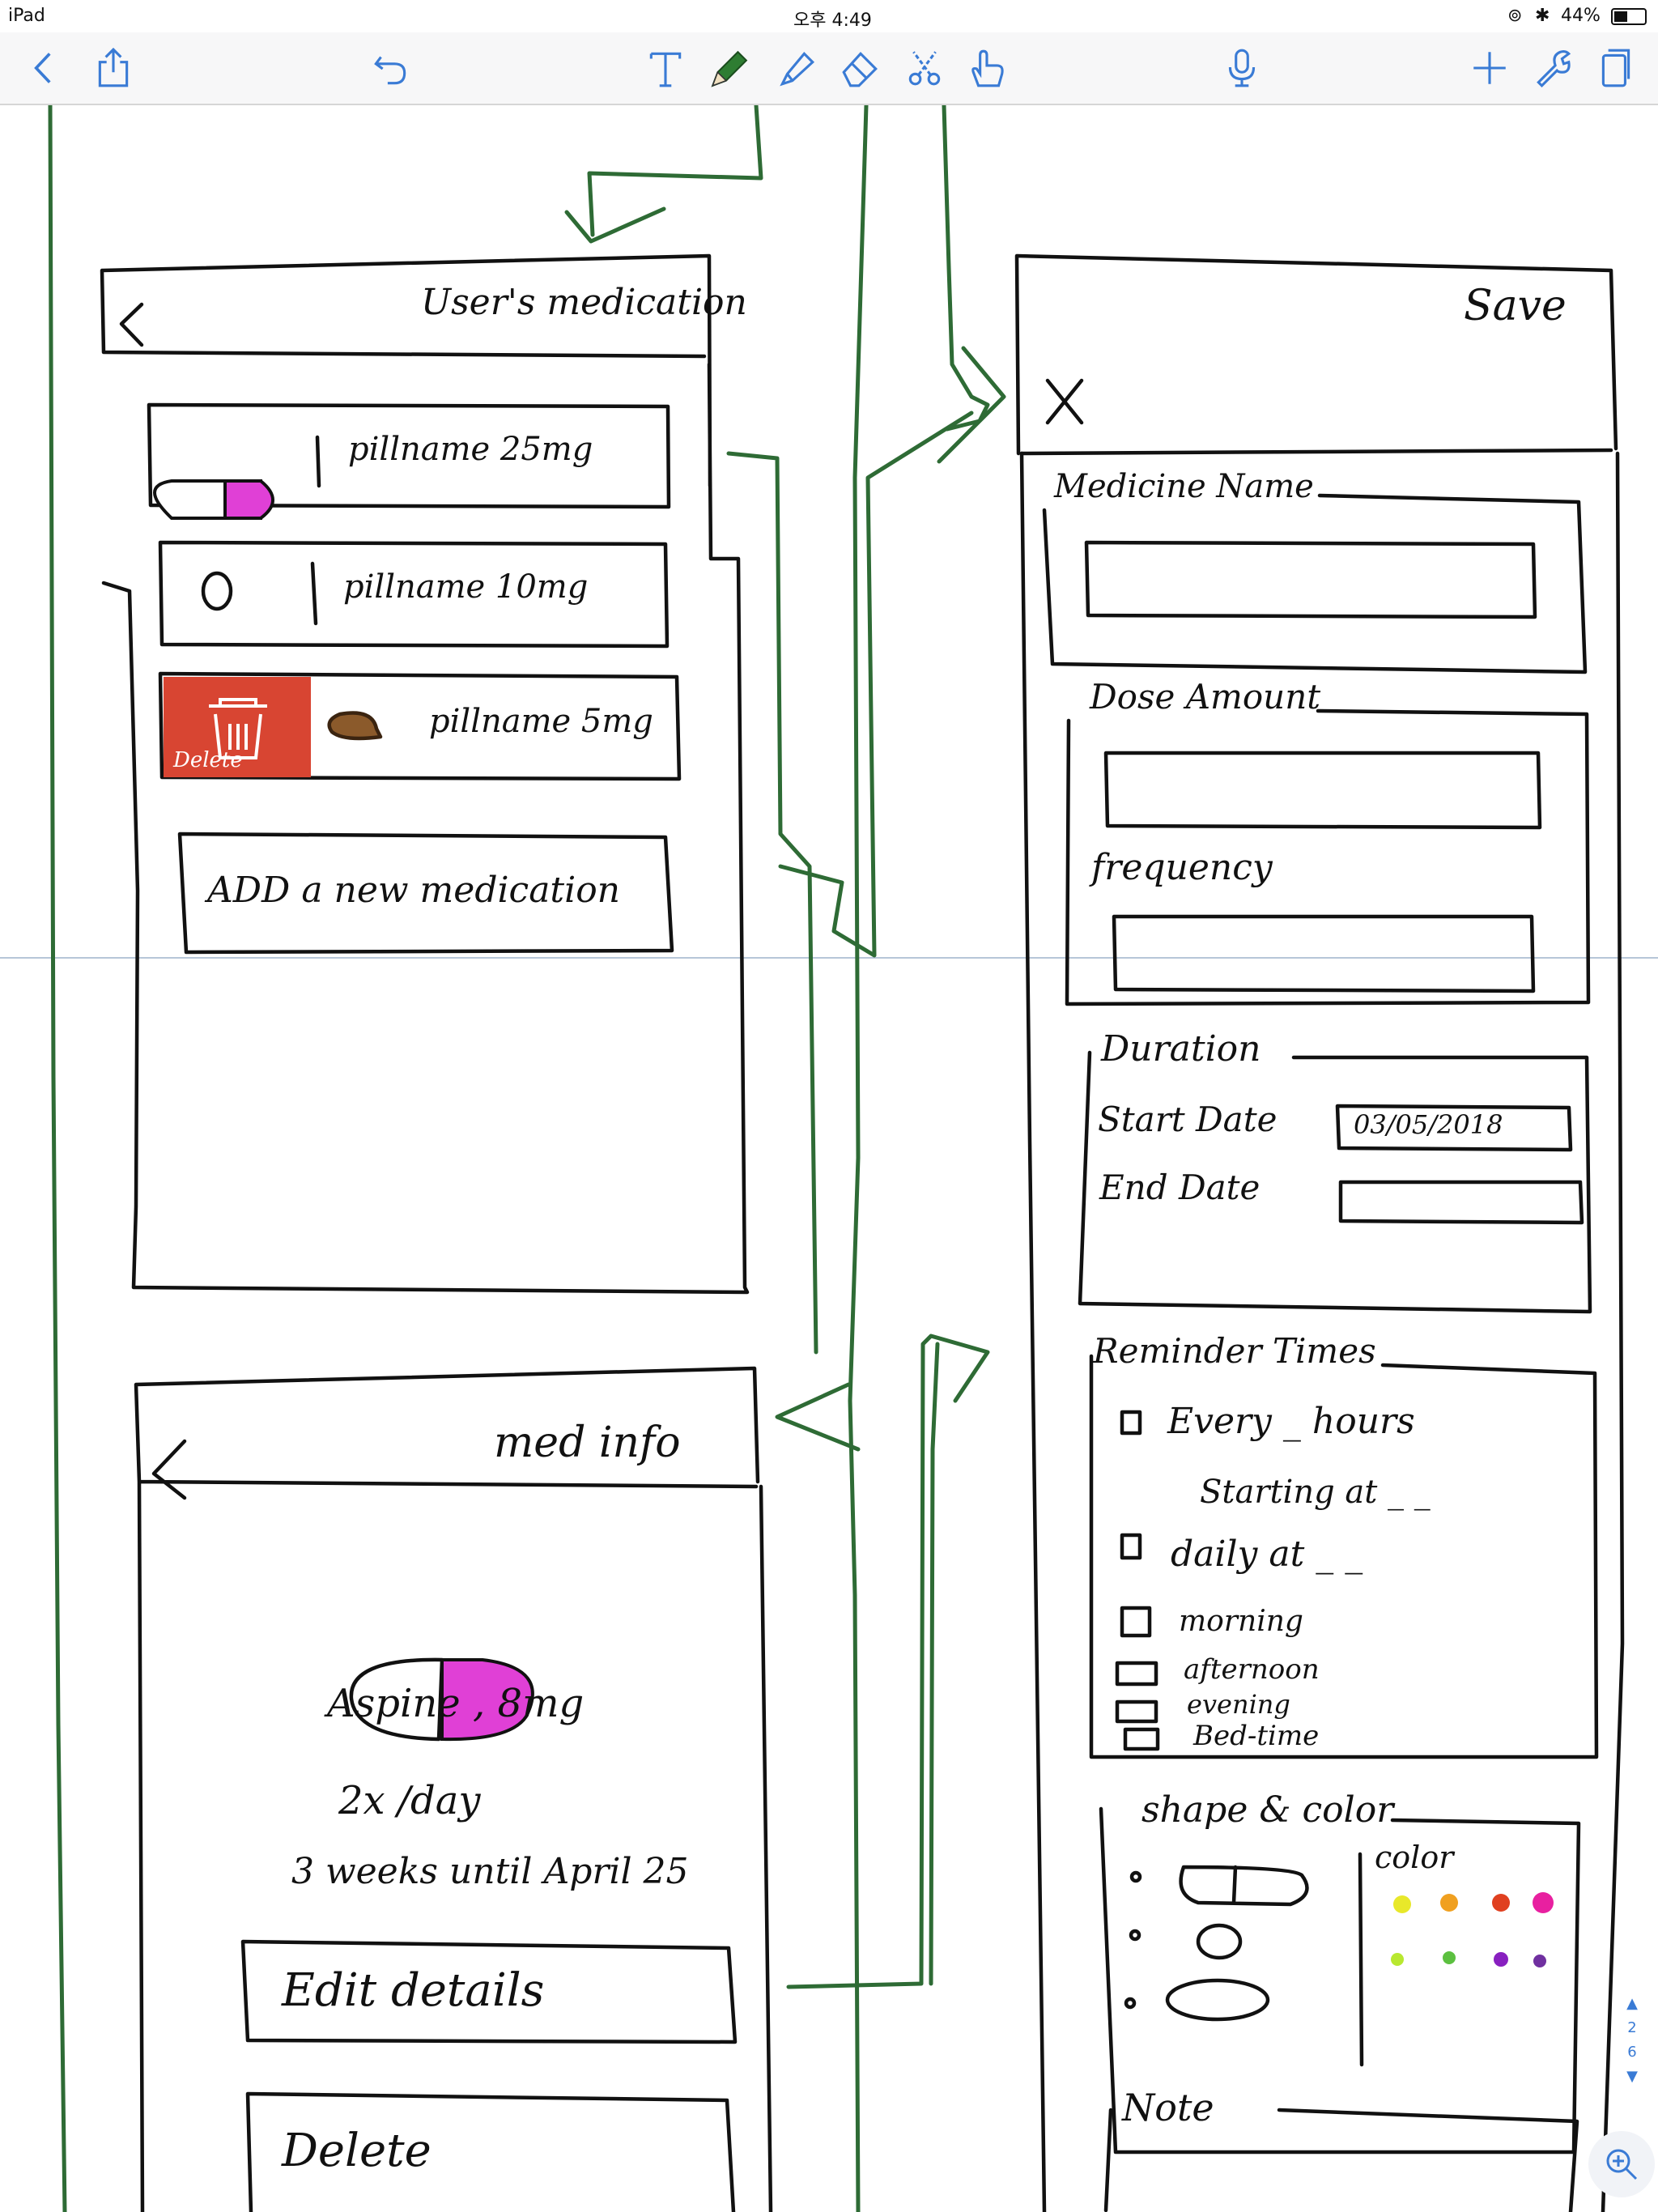 The width and height of the screenshot is (1658, 2212). Describe the element at coordinates (413, 891) in the screenshot. I see `add-medication-button: ADD a new medication` at that location.